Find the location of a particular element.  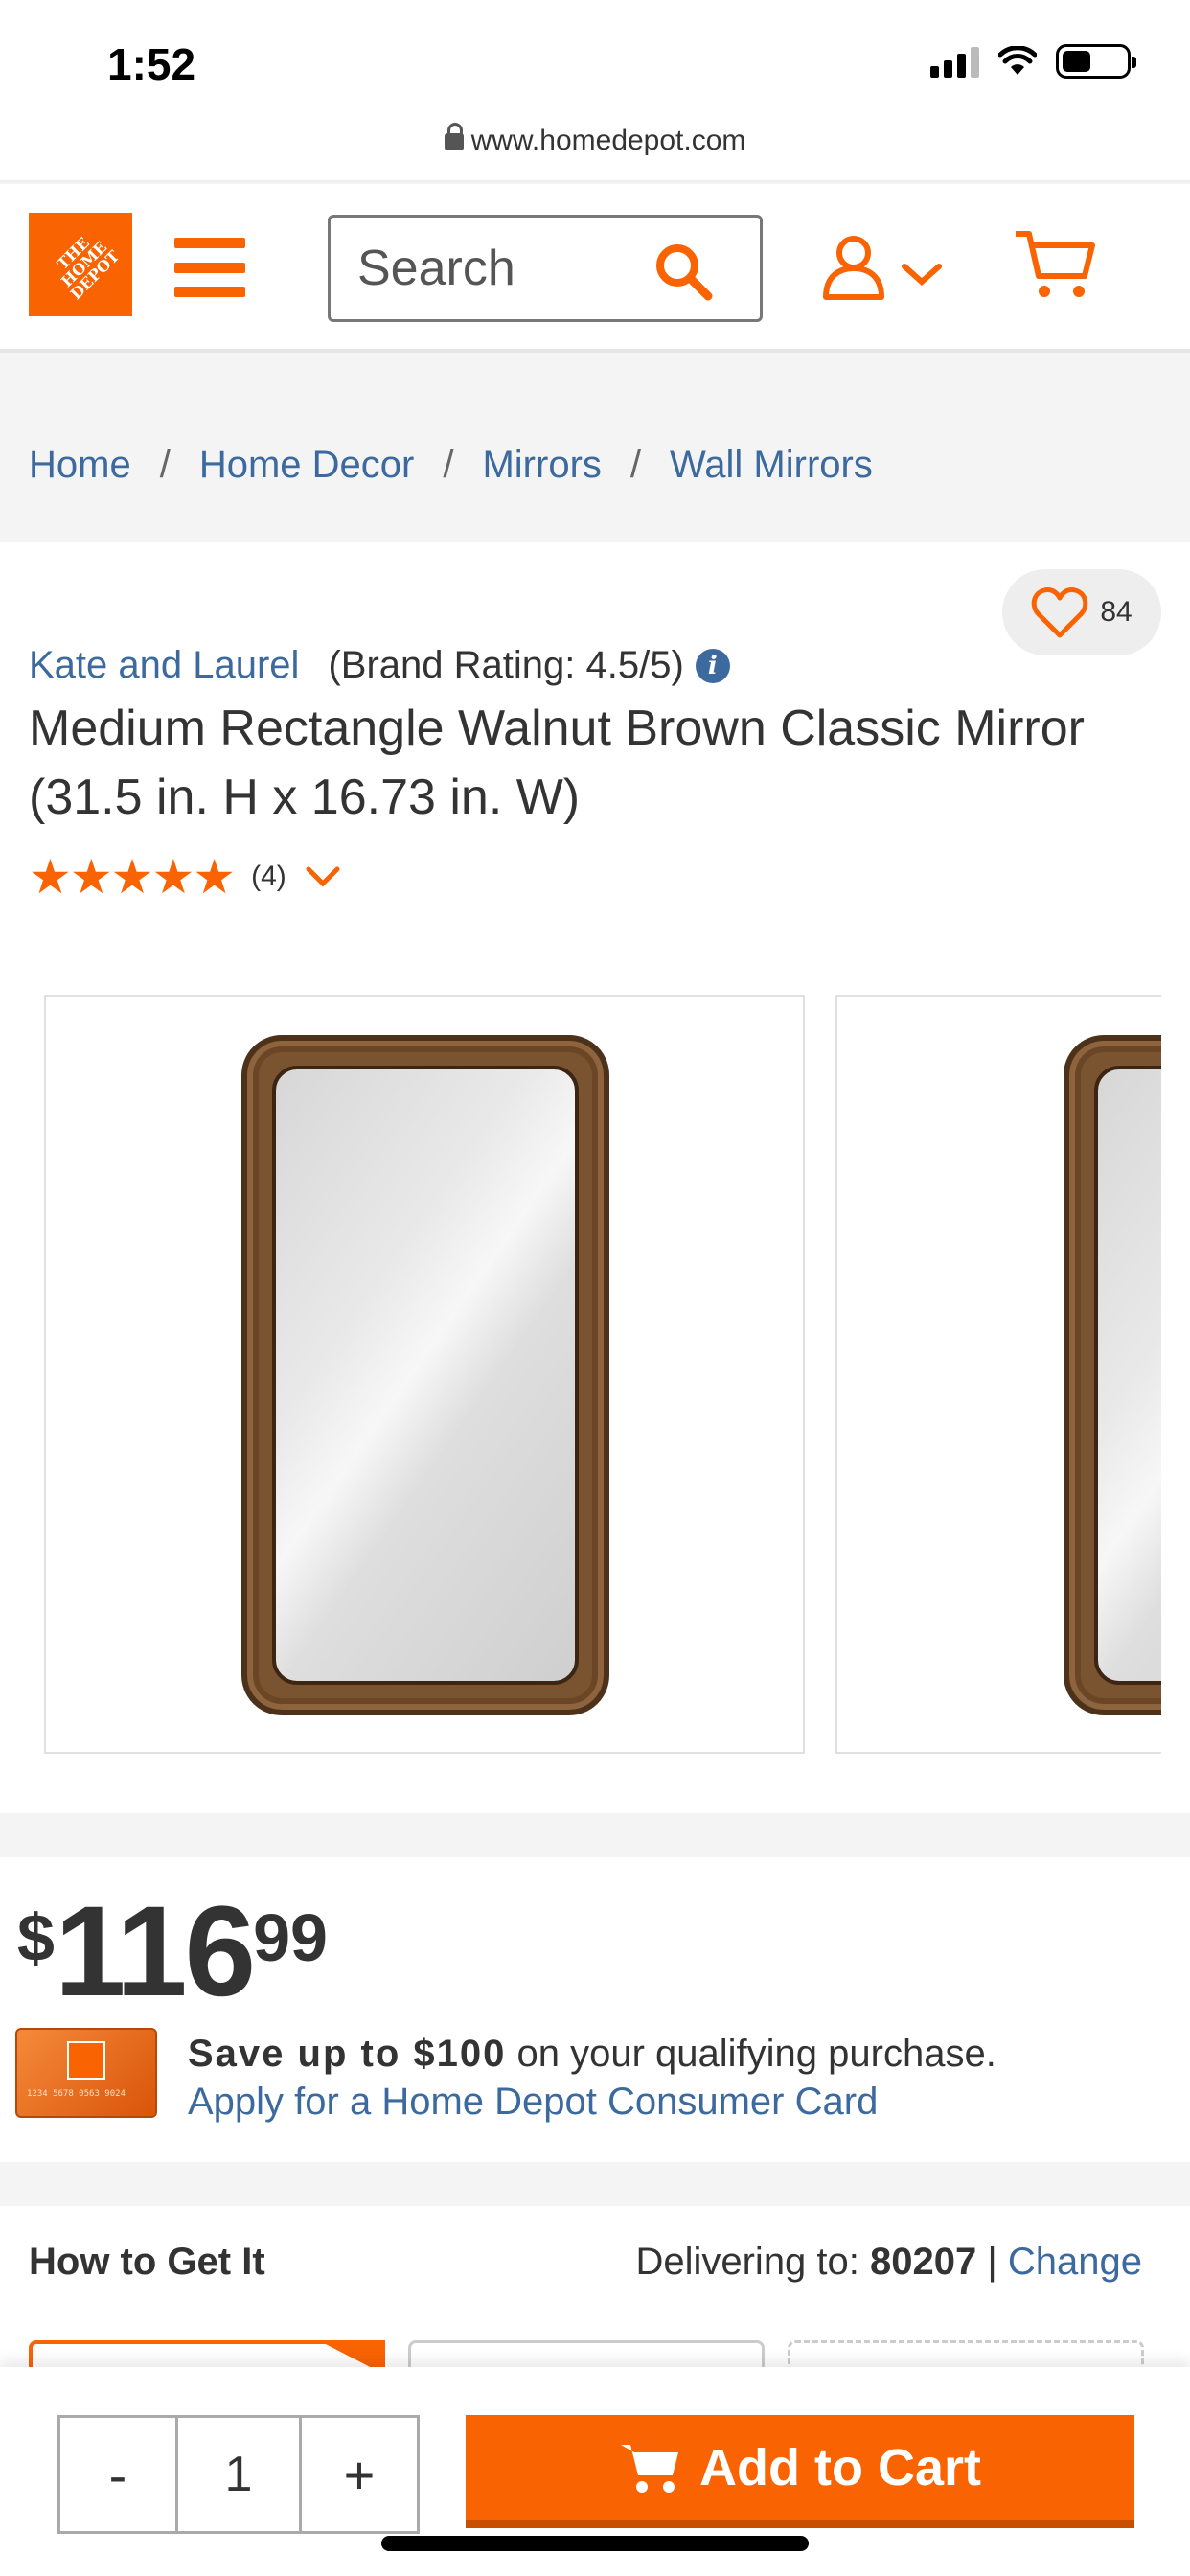

increase-quantity-button: + is located at coordinates (359, 2474).